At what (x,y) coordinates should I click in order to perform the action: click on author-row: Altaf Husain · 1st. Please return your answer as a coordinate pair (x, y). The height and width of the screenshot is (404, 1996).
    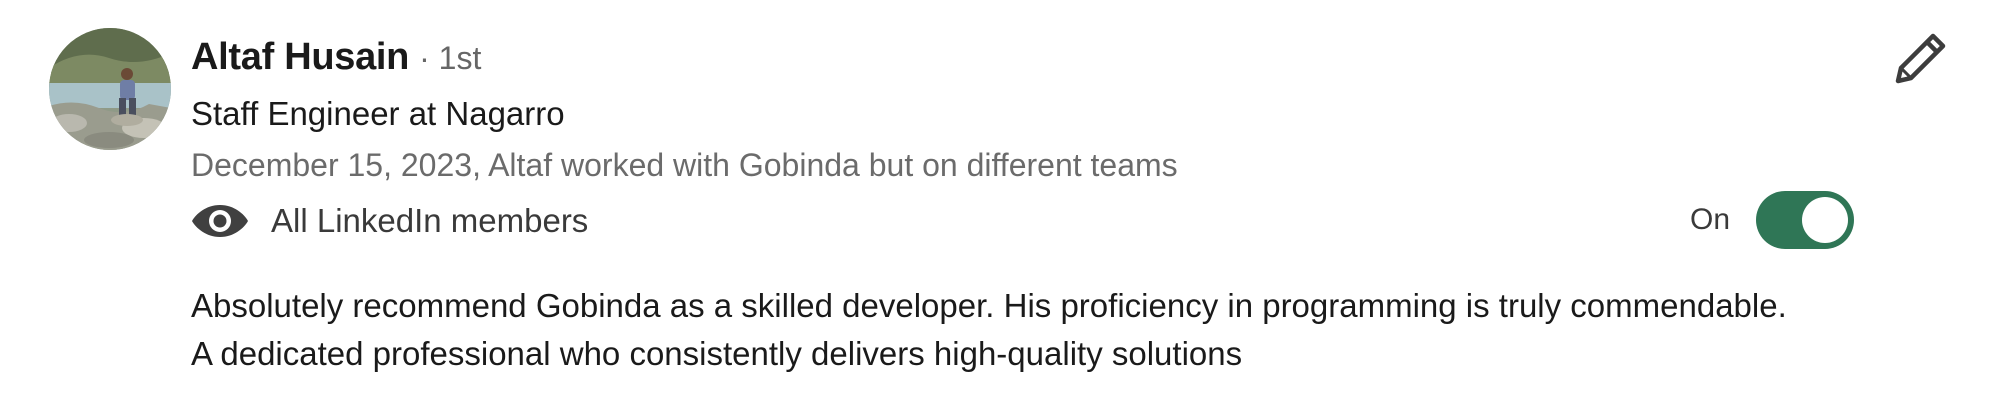
    Looking at the image, I should click on (336, 61).